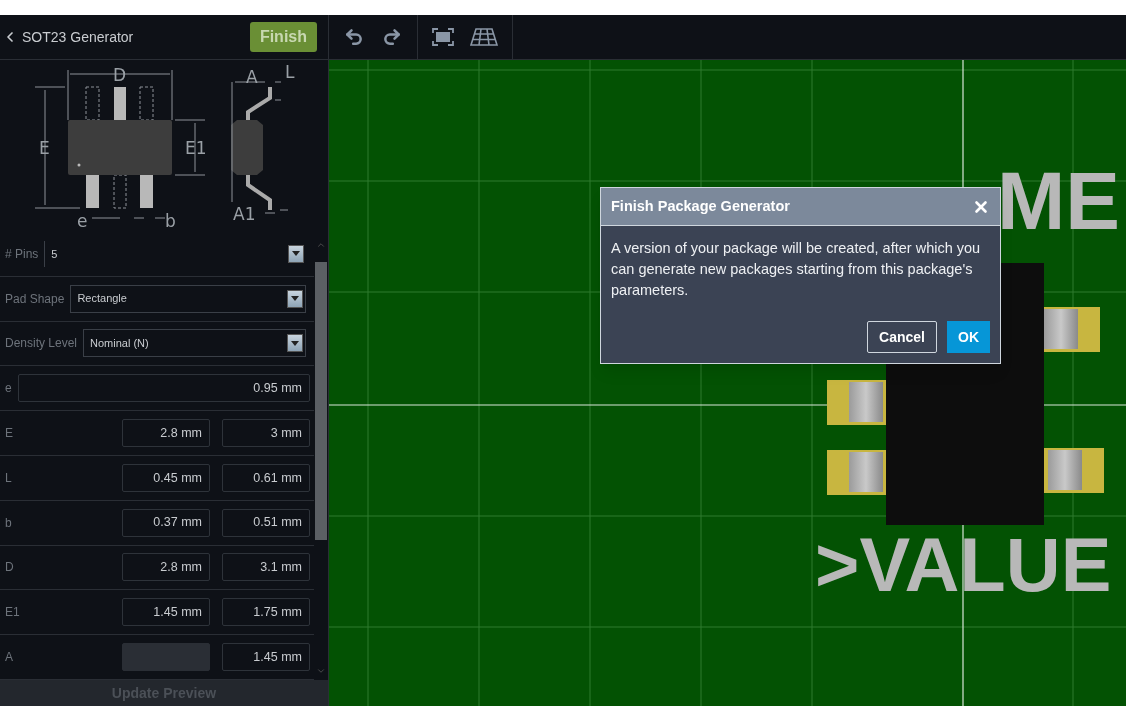 The width and height of the screenshot is (1126, 706). I want to click on dimension-label: E1, so click(196, 148).